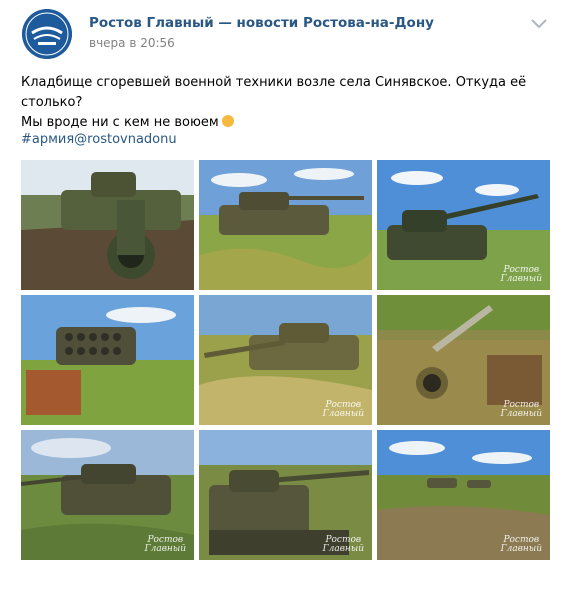 The width and height of the screenshot is (576, 597). I want to click on post-photo-6: Ростов Главный, so click(463, 360).